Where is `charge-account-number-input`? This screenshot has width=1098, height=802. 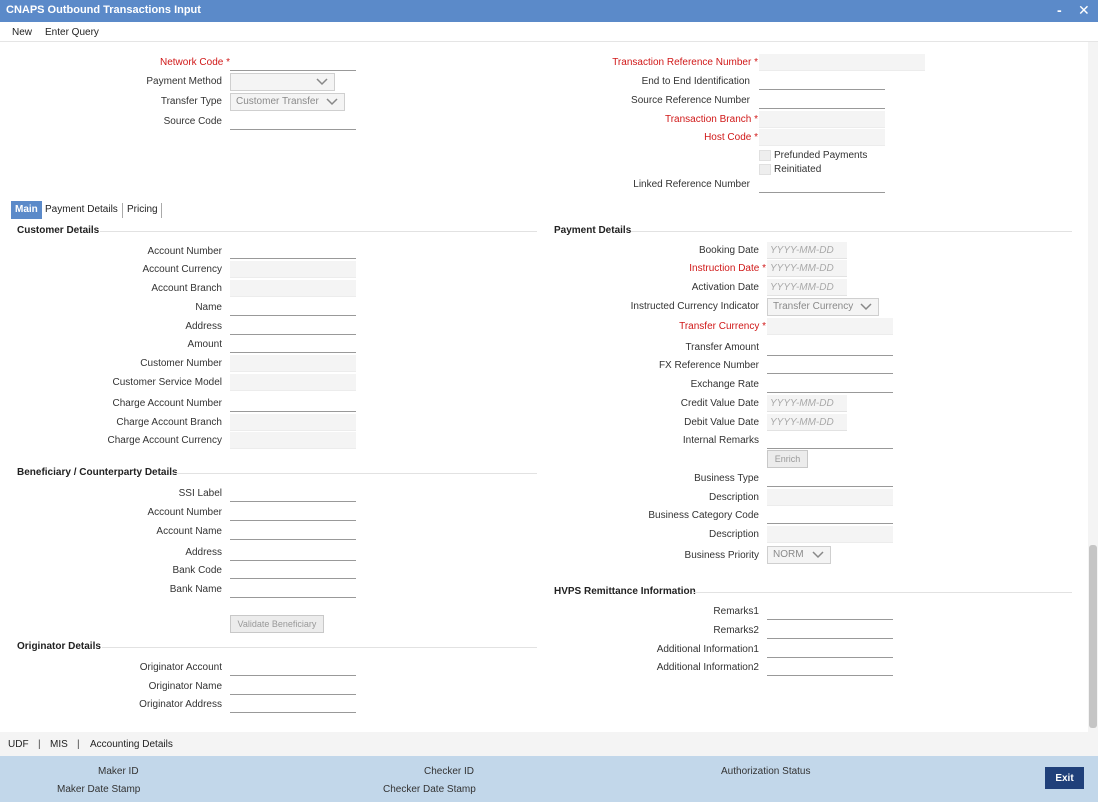 charge-account-number-input is located at coordinates (293, 403).